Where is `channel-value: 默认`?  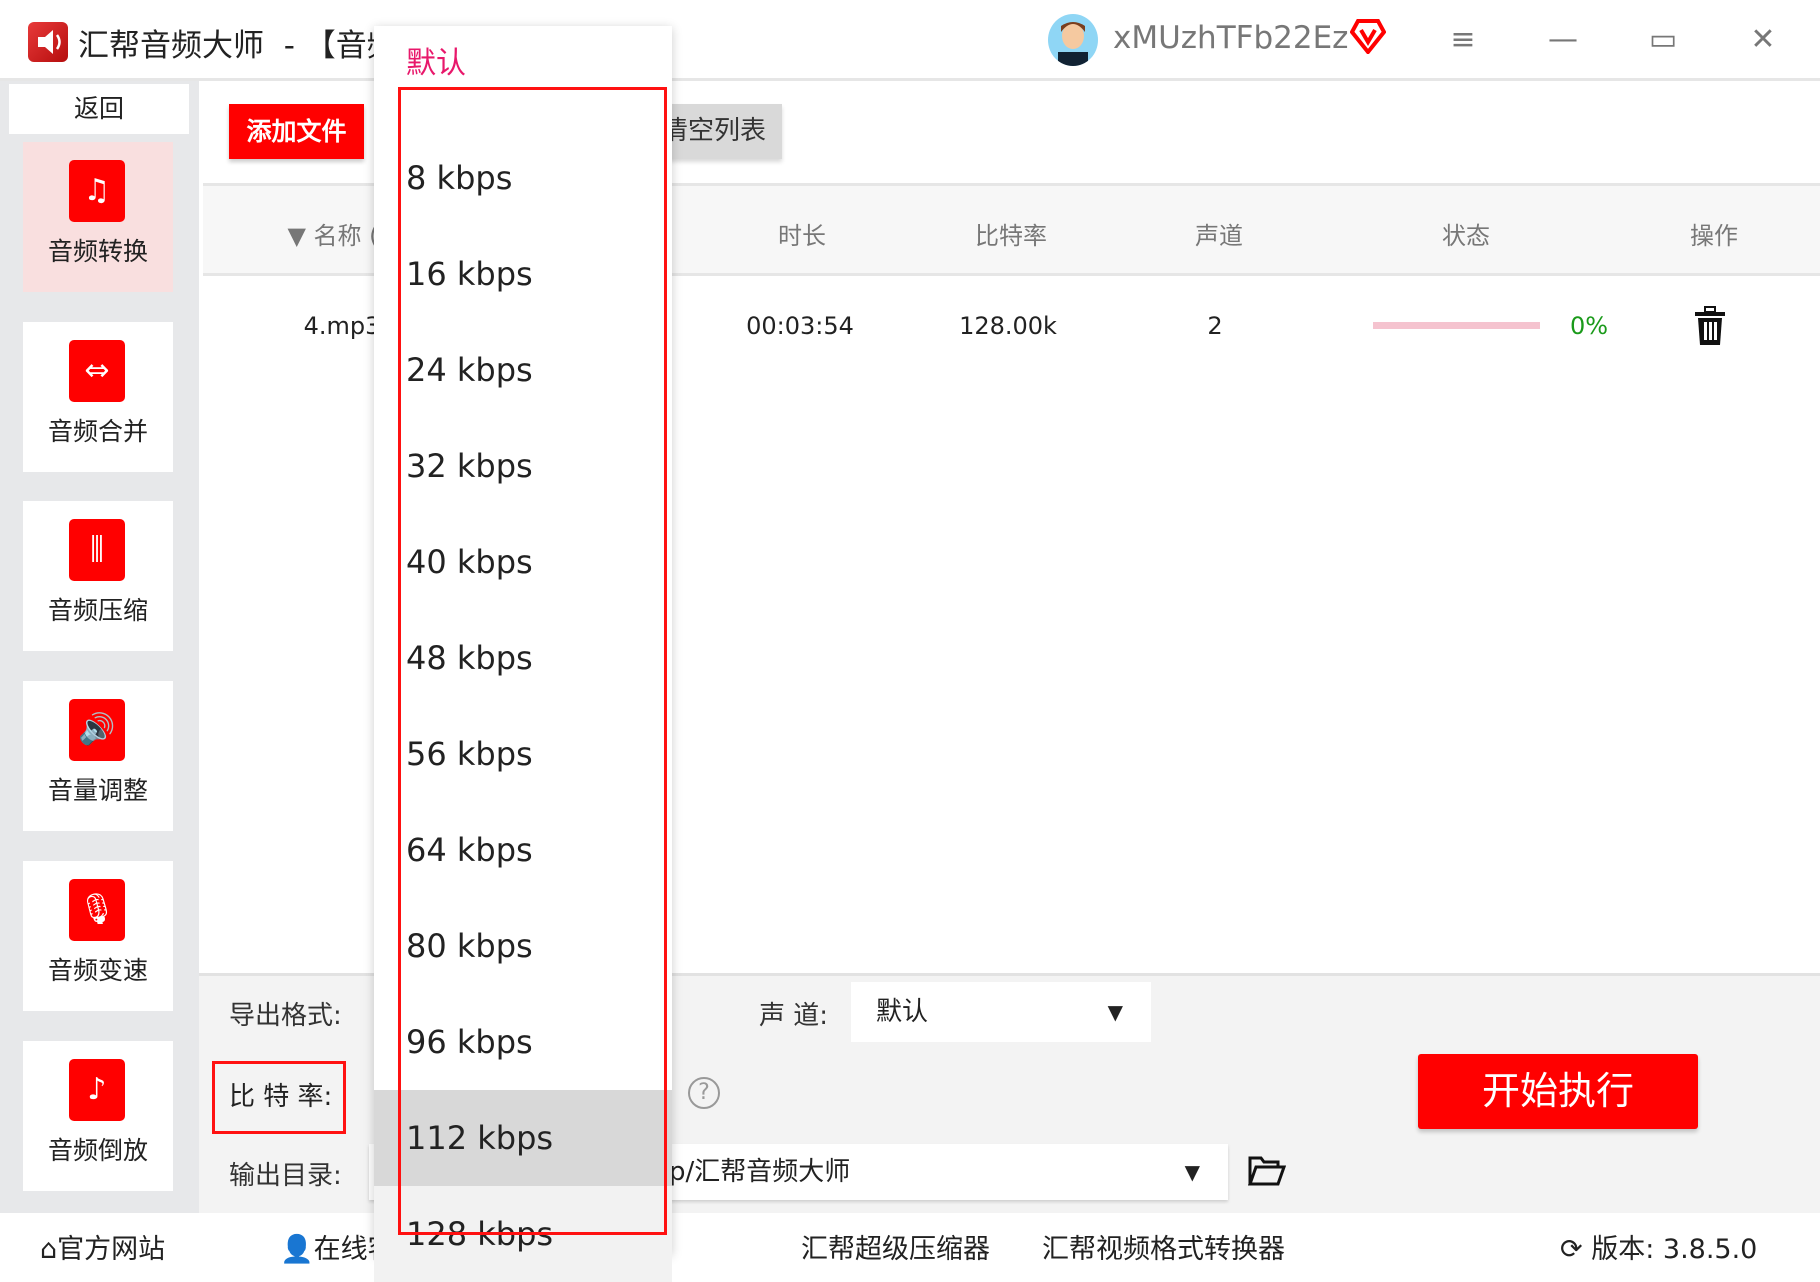 channel-value: 默认 is located at coordinates (902, 1012).